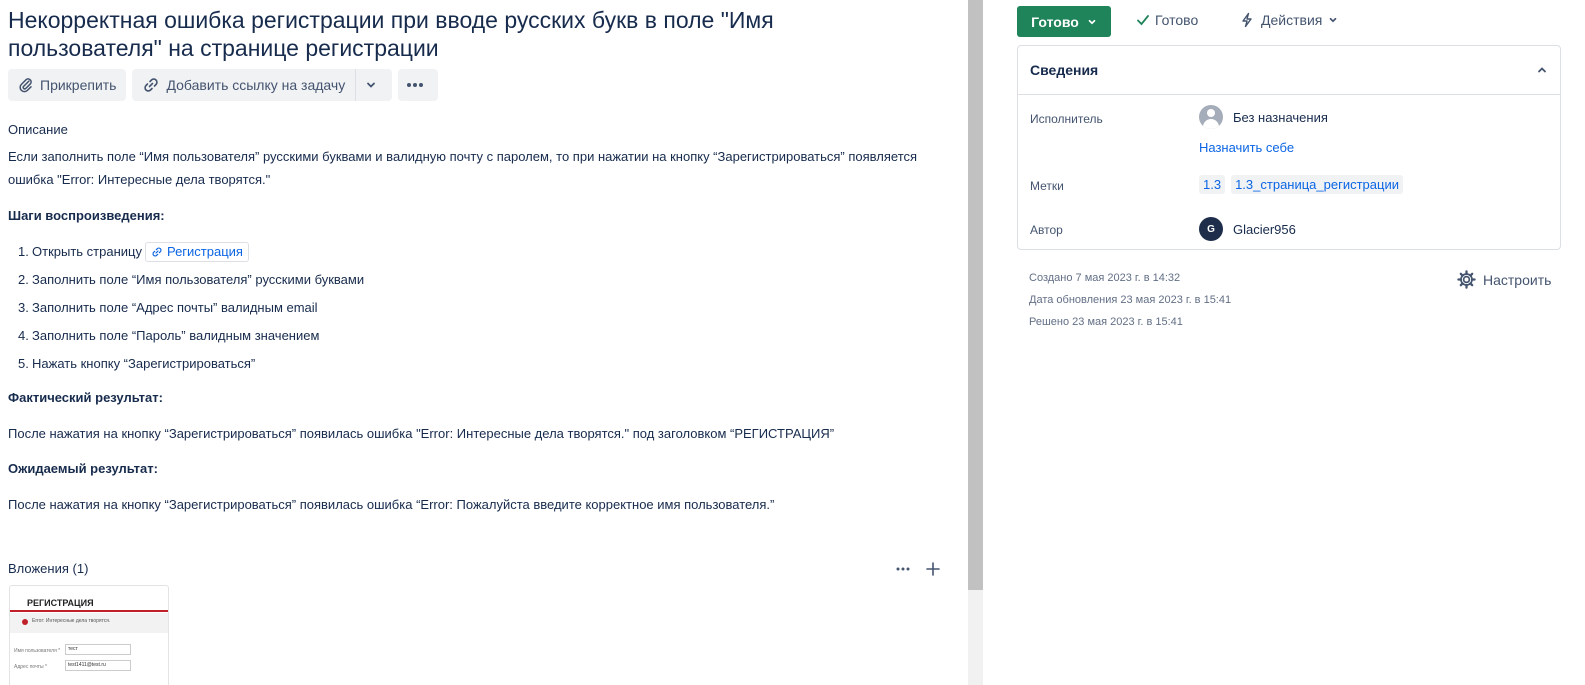 The width and height of the screenshot is (1585, 685). I want to click on add-icon, so click(933, 569).